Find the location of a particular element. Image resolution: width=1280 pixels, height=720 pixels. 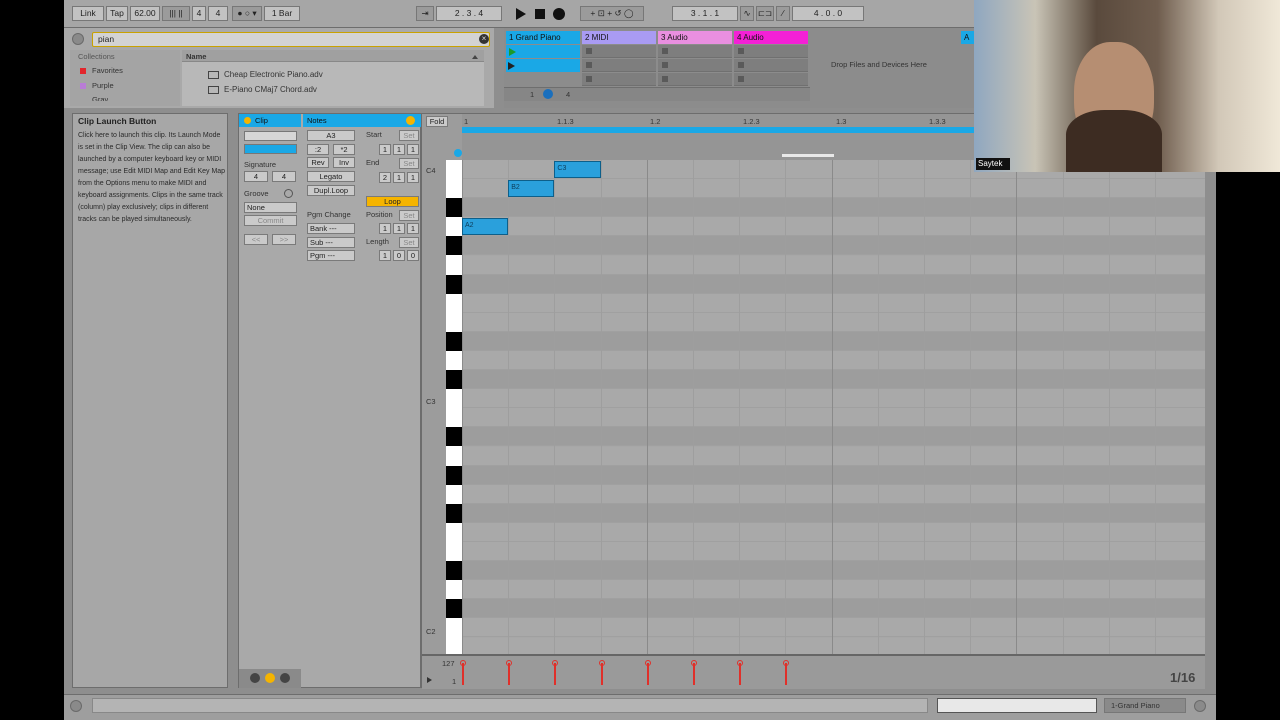

clip-color-menu is located at coordinates (270, 149).